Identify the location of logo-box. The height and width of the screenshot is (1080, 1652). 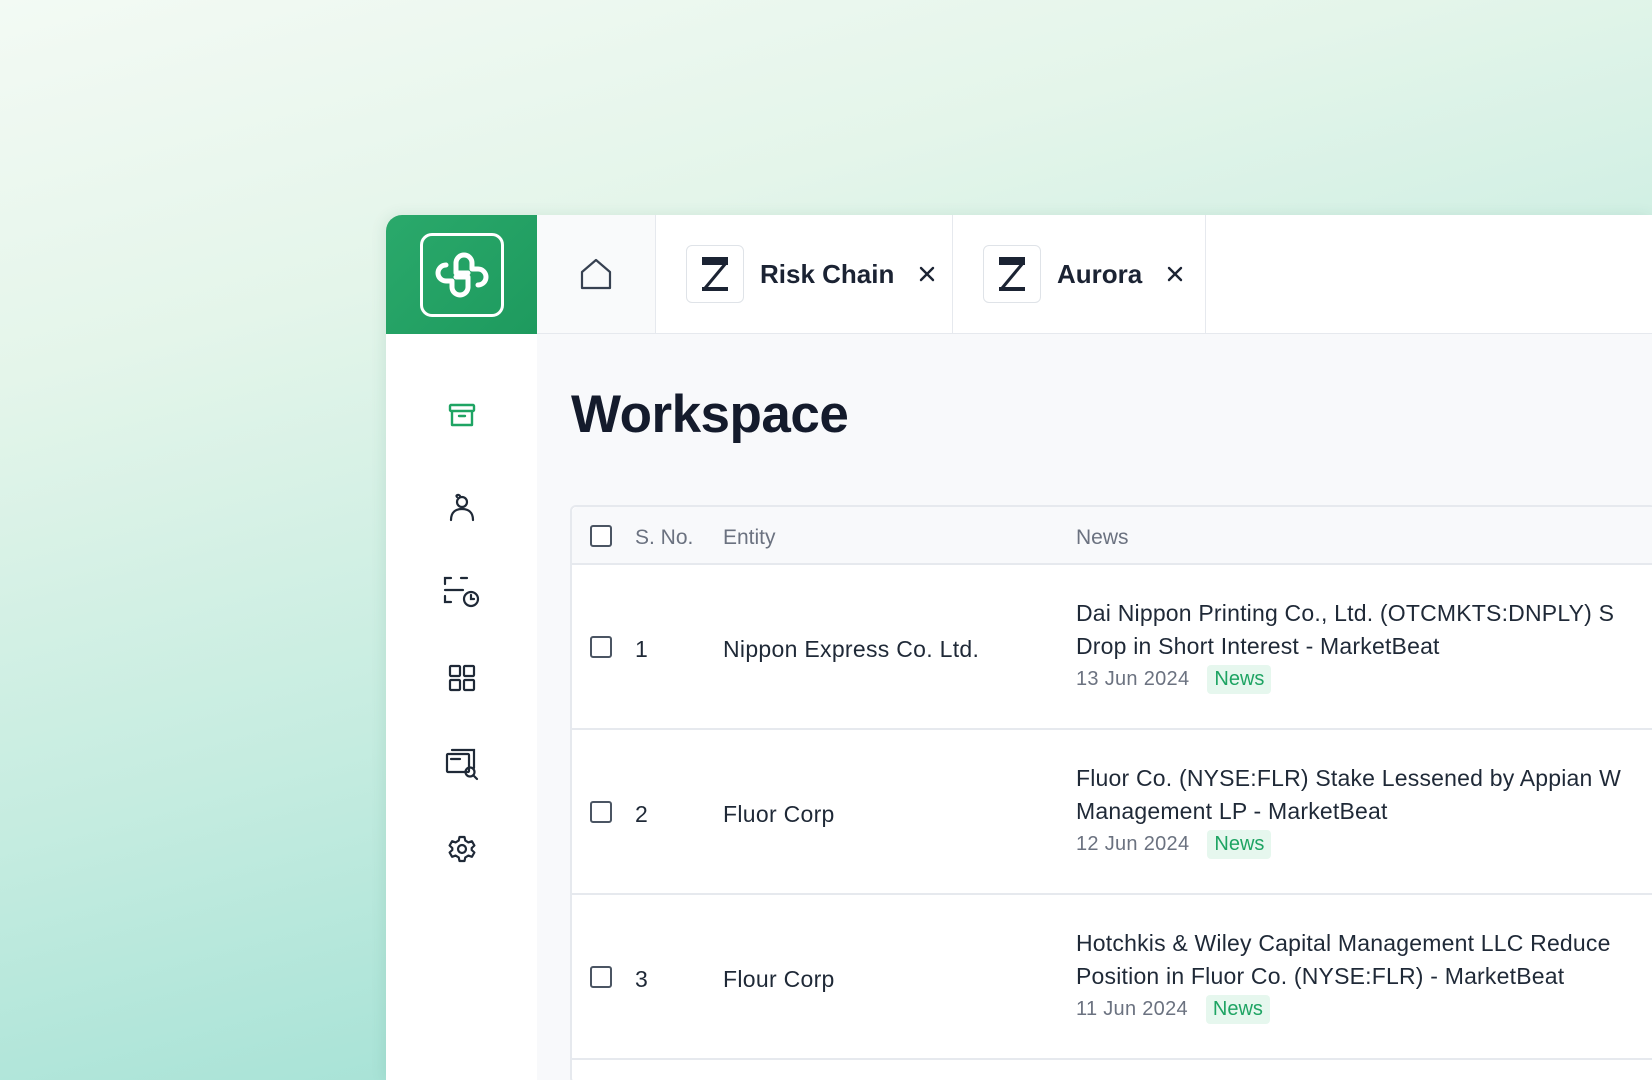
(461, 274).